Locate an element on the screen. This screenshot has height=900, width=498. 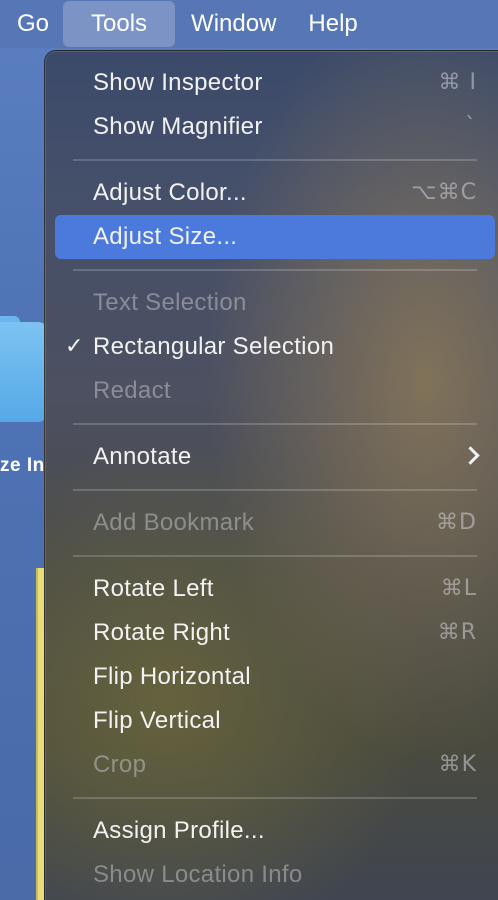
menu-item-label: Rotate Right is located at coordinates (162, 632).